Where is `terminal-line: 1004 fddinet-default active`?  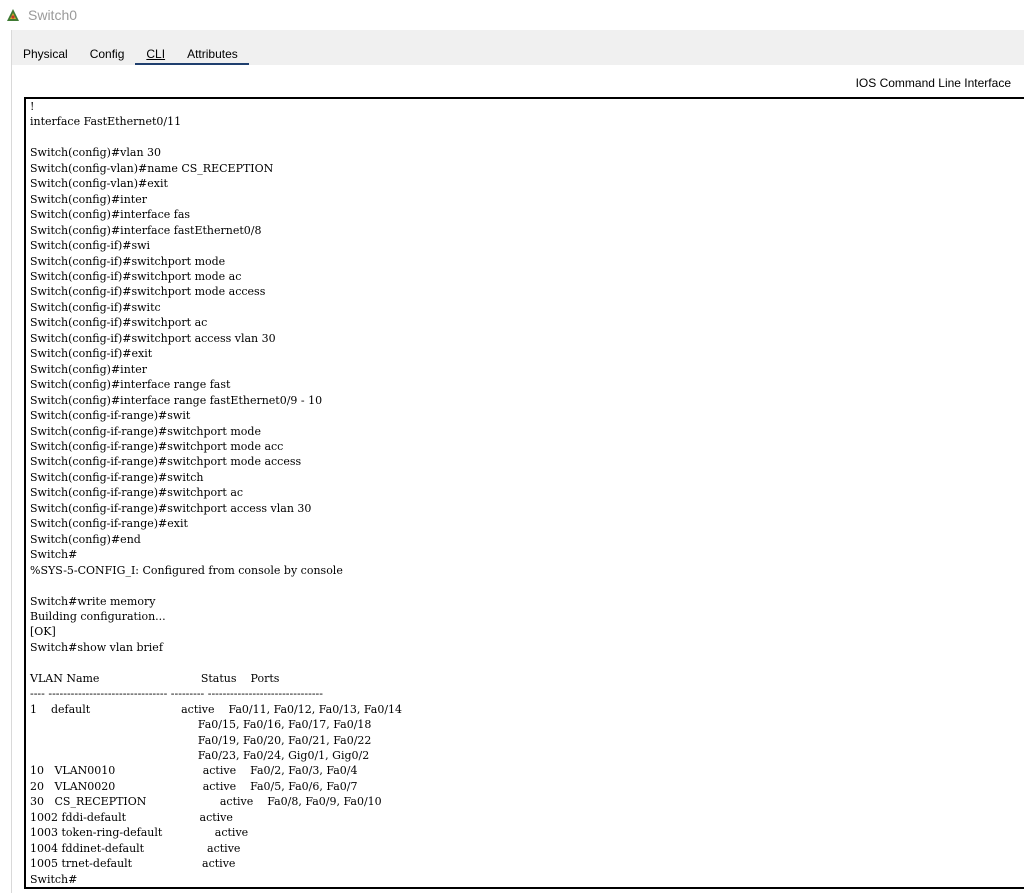 terminal-line: 1004 fddinet-default active is located at coordinates (135, 848).